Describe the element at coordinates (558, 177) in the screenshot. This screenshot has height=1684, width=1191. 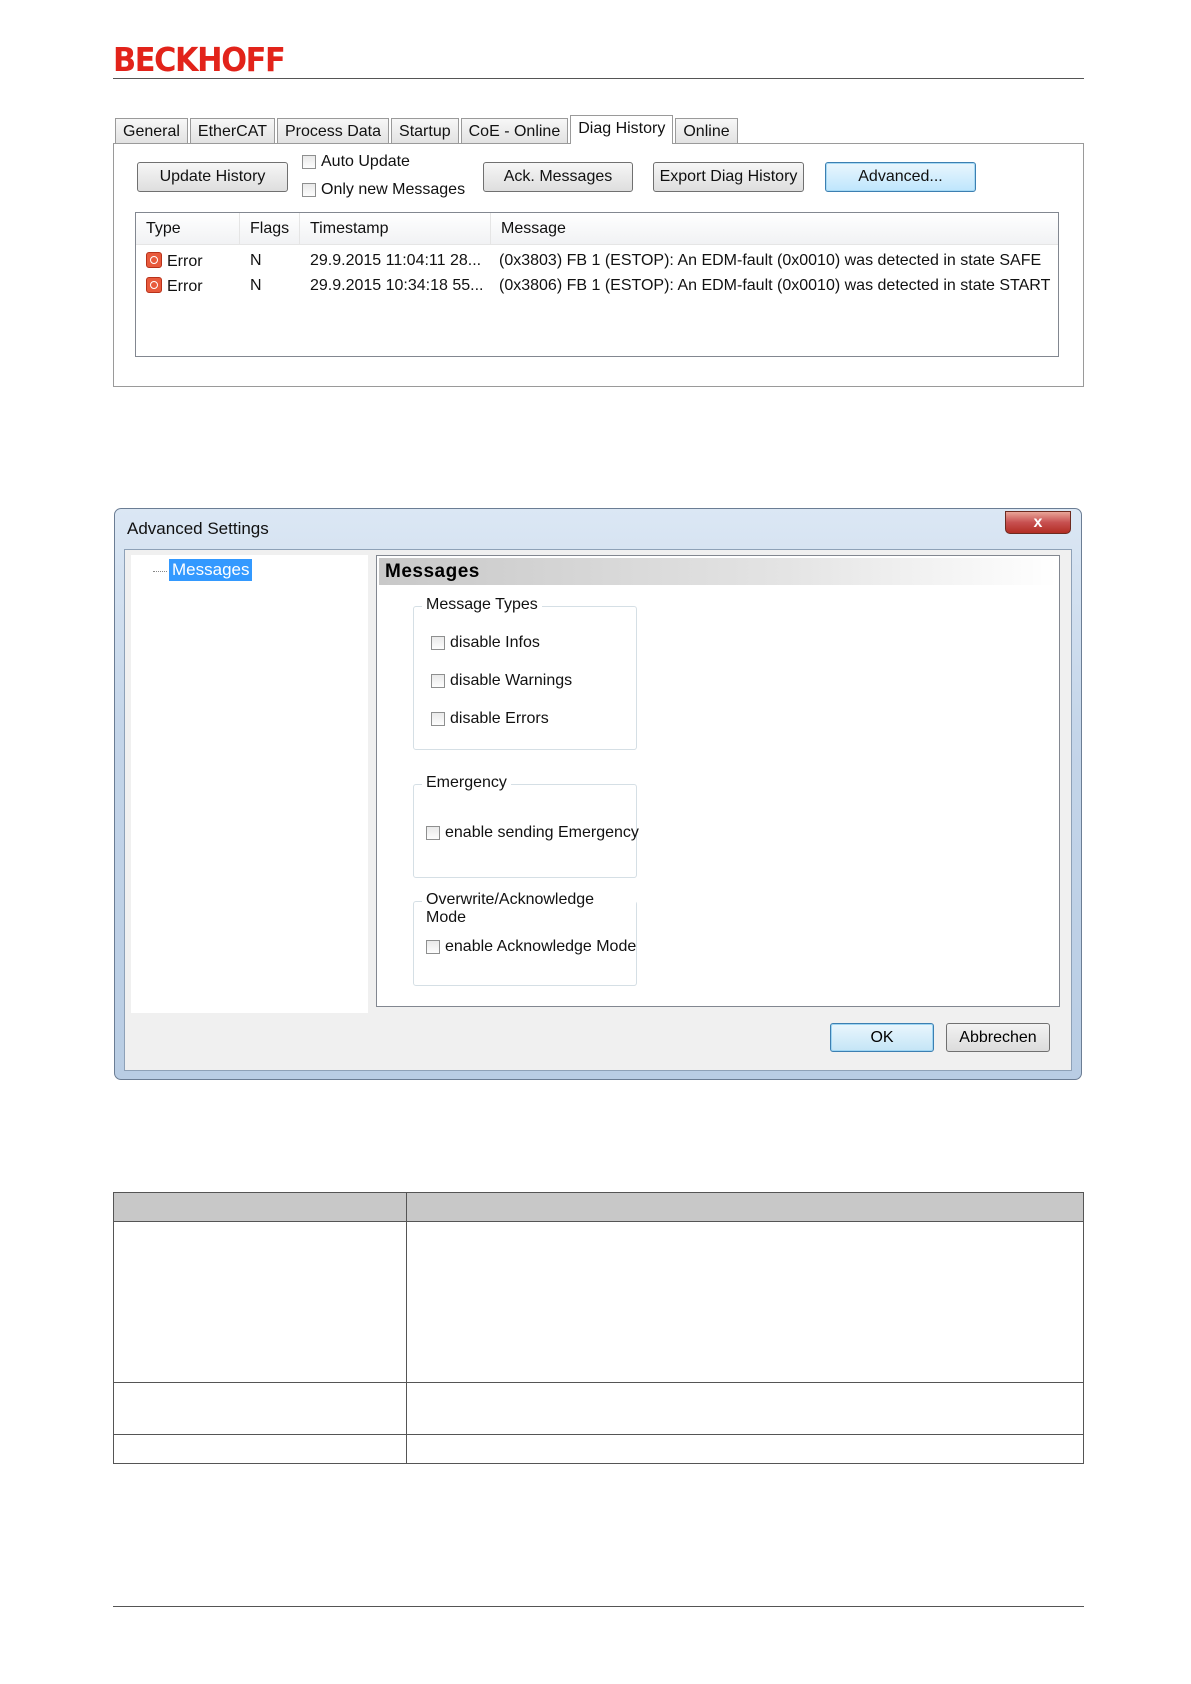
I see `ack-messages-button: Ack. Messages` at that location.